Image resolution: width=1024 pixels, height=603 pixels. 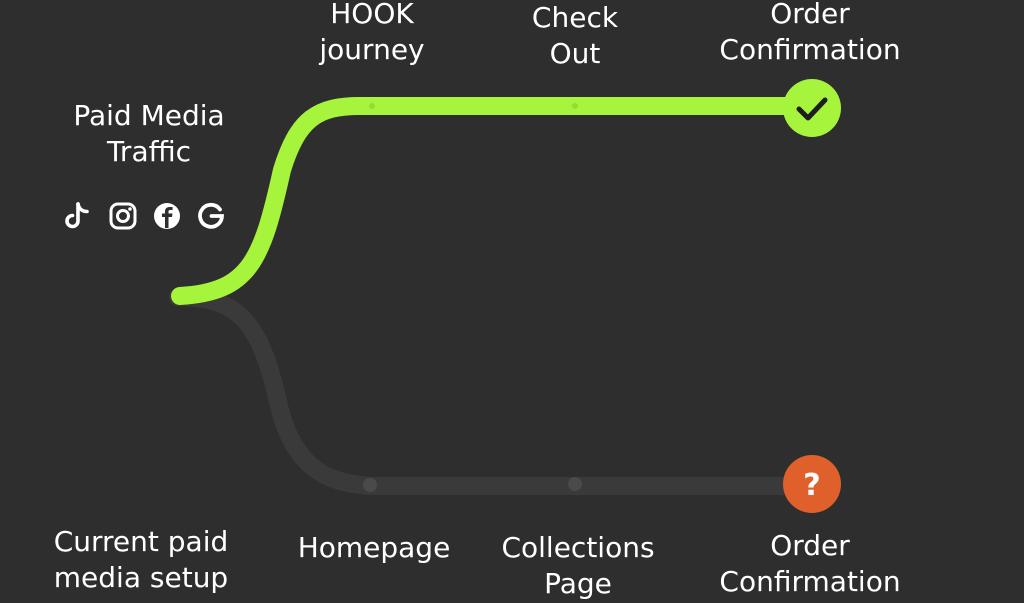 What do you see at coordinates (810, 564) in the screenshot?
I see `current-order-confirmation-label: Order Confirmation` at bounding box center [810, 564].